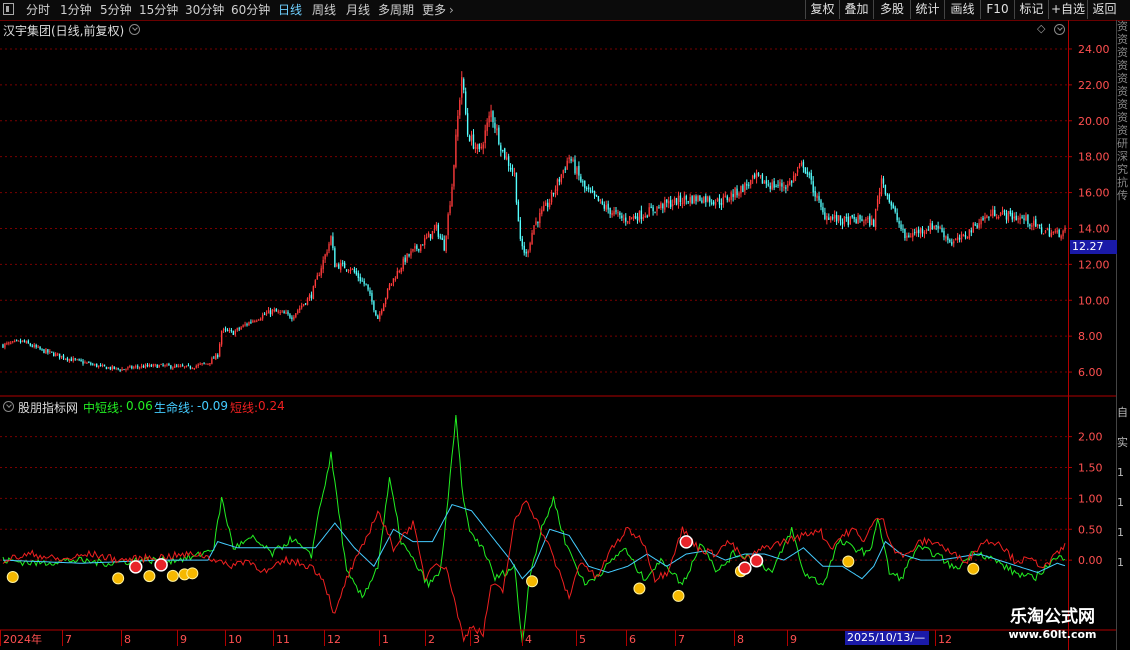  I want to click on price-tick-label: 20.00, so click(1094, 121).